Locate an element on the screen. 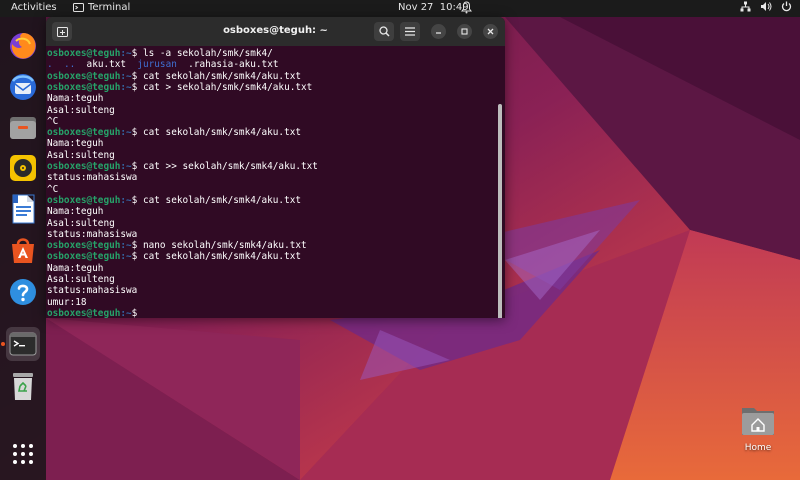 This screenshot has width=800, height=480. dock-item-writer is located at coordinates (23, 209).